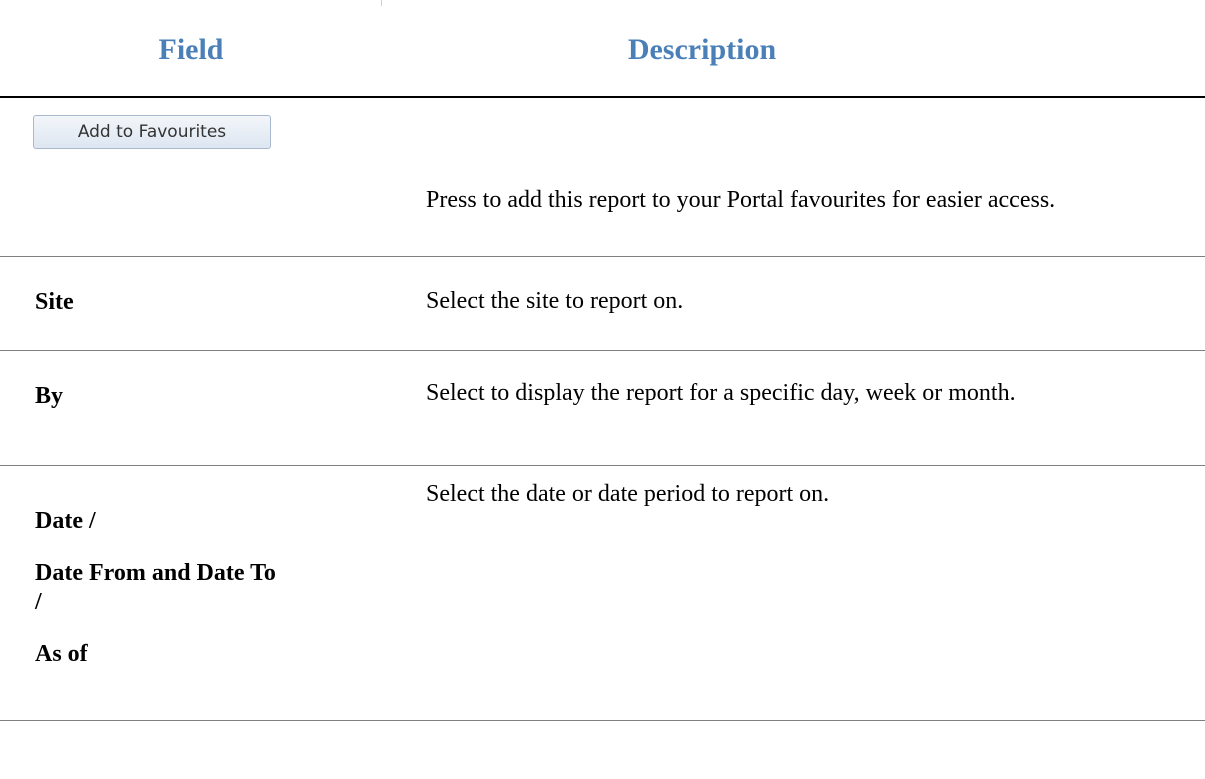  What do you see at coordinates (152, 132) in the screenshot?
I see `add-to-favourites-button: Add to Favourites` at bounding box center [152, 132].